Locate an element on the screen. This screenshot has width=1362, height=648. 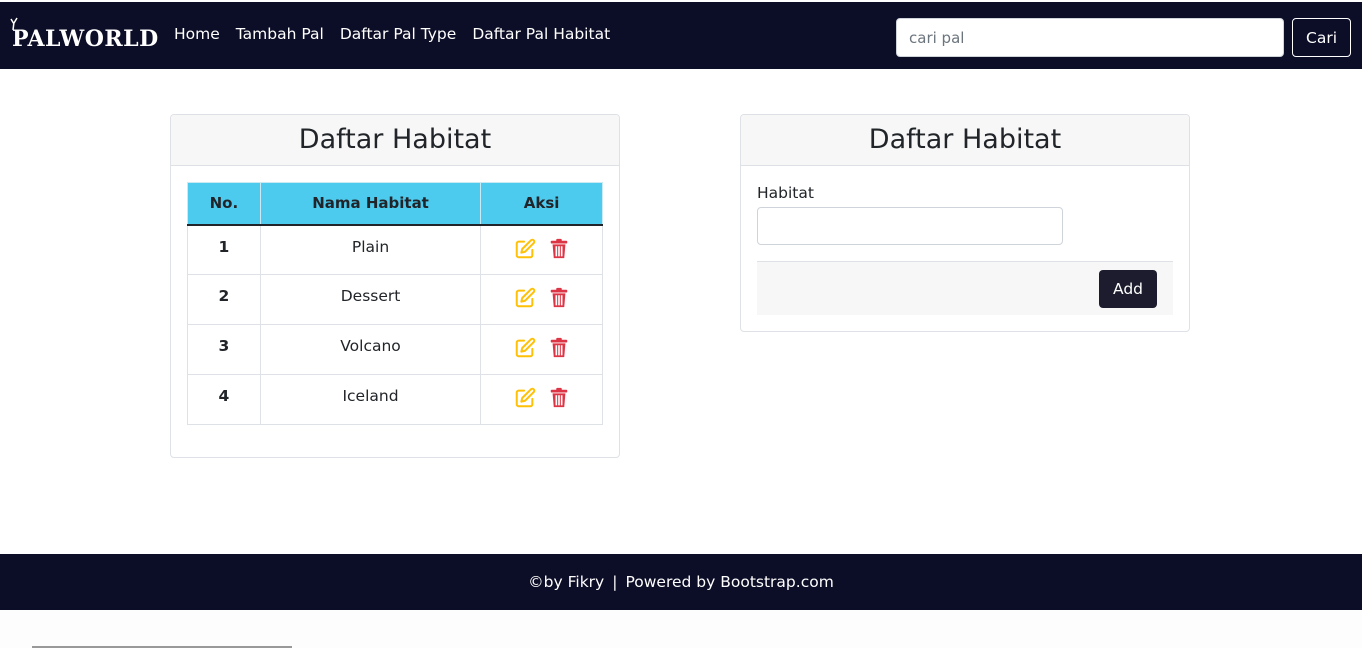
table-header-row: No. Nama Habitat Aksi is located at coordinates (395, 204).